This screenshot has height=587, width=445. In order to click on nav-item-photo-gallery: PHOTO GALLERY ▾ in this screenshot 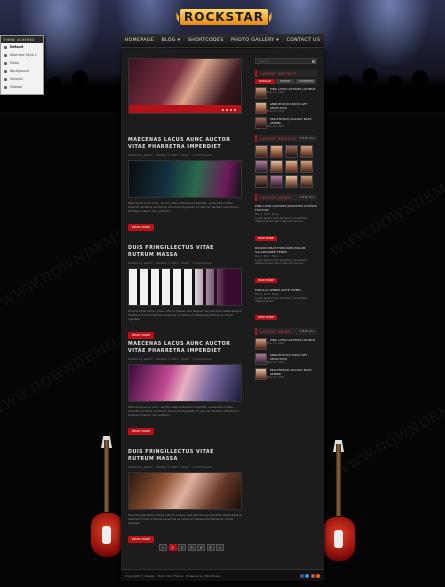, I will do `click(255, 40)`.